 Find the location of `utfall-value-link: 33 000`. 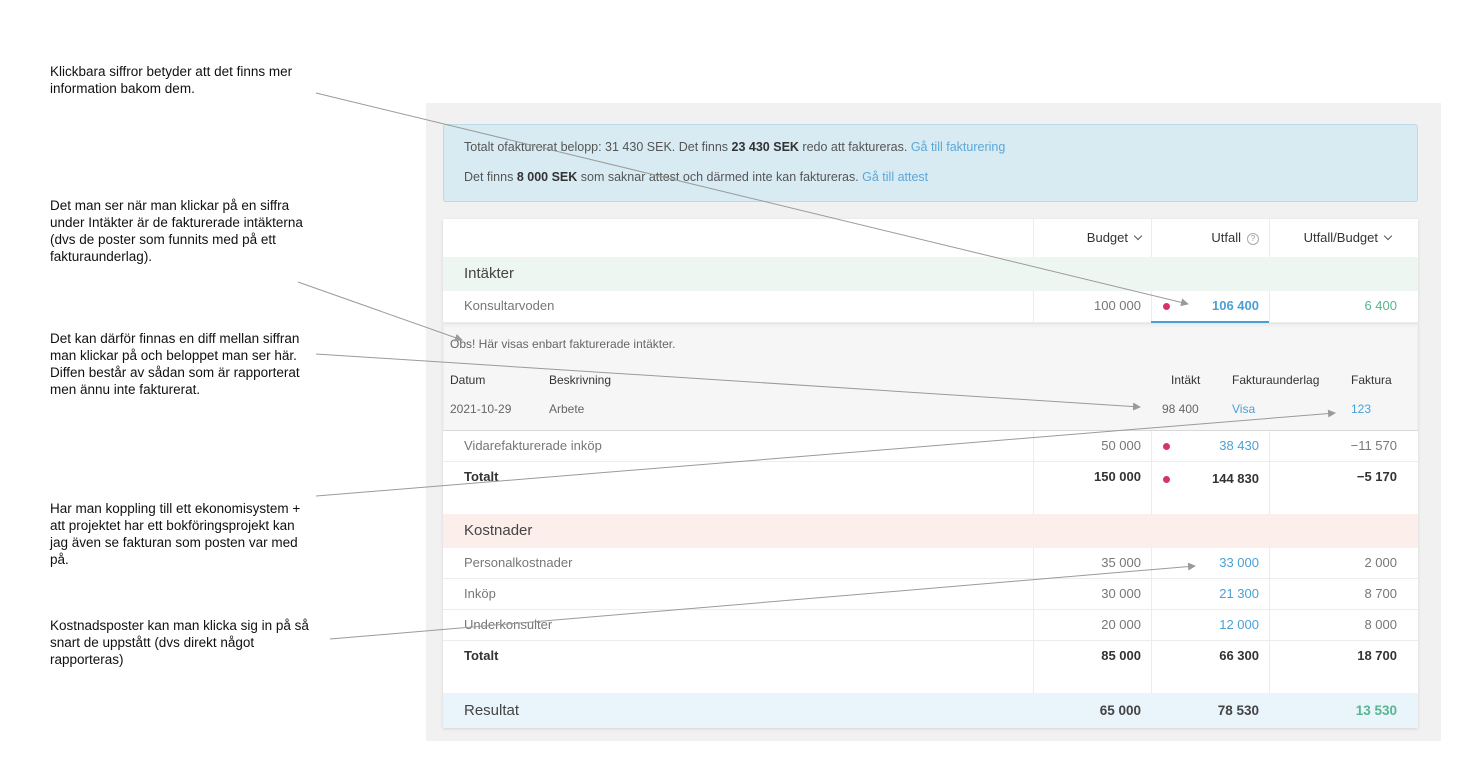

utfall-value-link: 33 000 is located at coordinates (1239, 563).